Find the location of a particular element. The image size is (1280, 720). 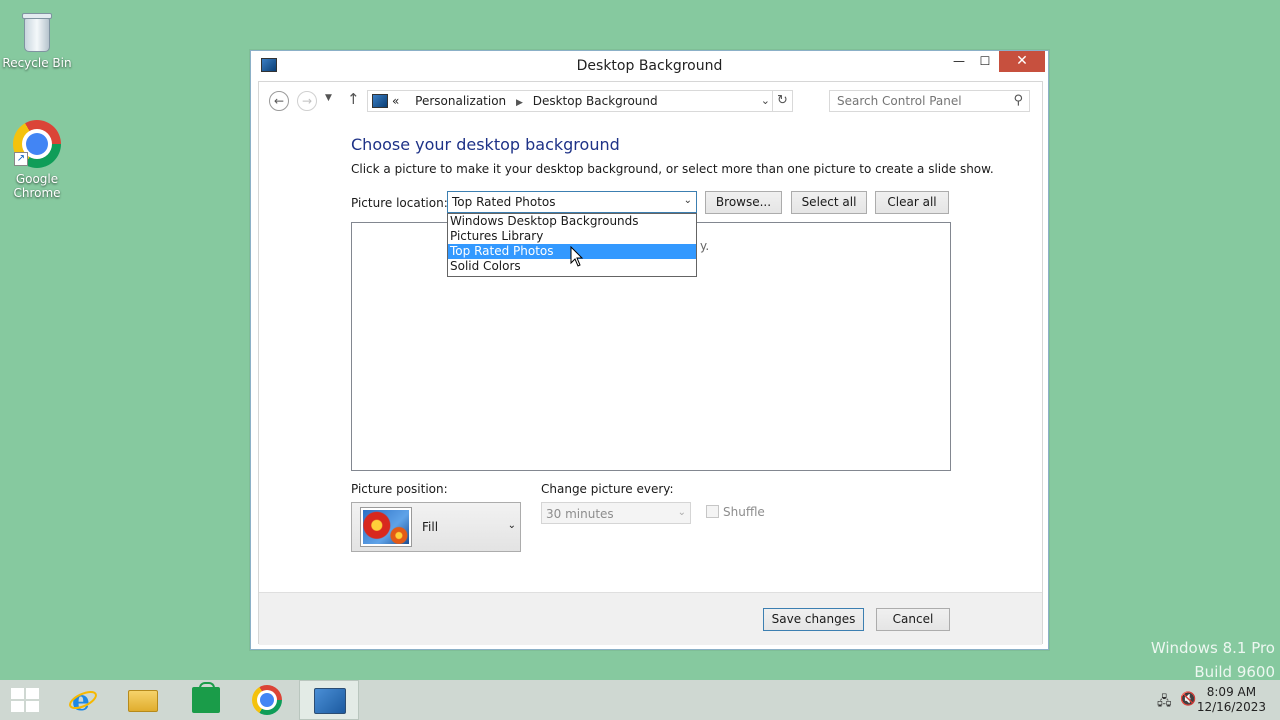

option-windows-desktop-backgrounds: Windows Desktop Backgrounds is located at coordinates (572, 221).